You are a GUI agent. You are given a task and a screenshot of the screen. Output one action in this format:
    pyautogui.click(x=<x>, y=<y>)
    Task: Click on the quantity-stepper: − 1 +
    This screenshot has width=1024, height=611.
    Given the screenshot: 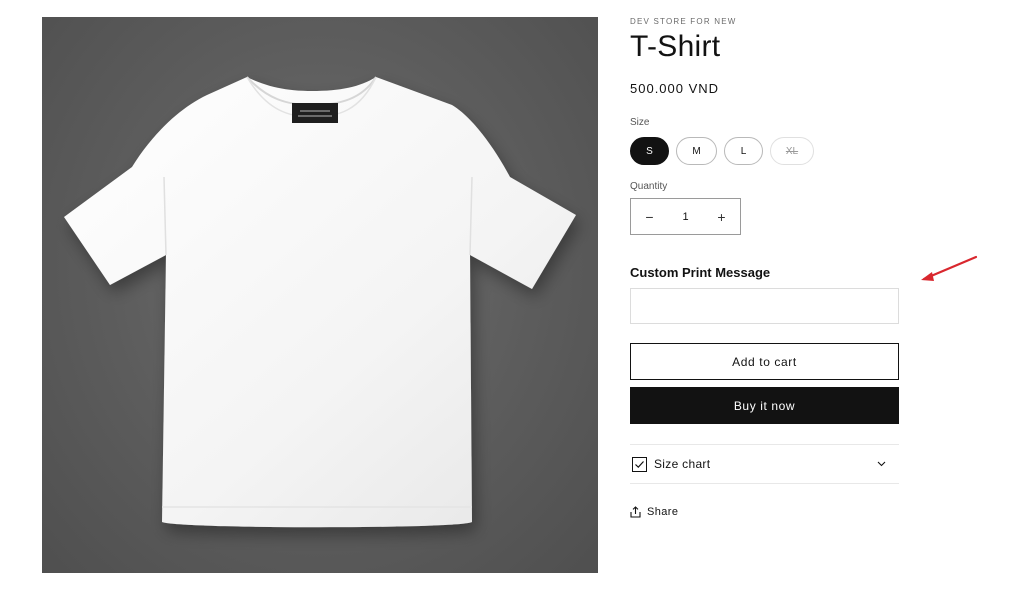 What is the action you would take?
    pyautogui.click(x=685, y=216)
    